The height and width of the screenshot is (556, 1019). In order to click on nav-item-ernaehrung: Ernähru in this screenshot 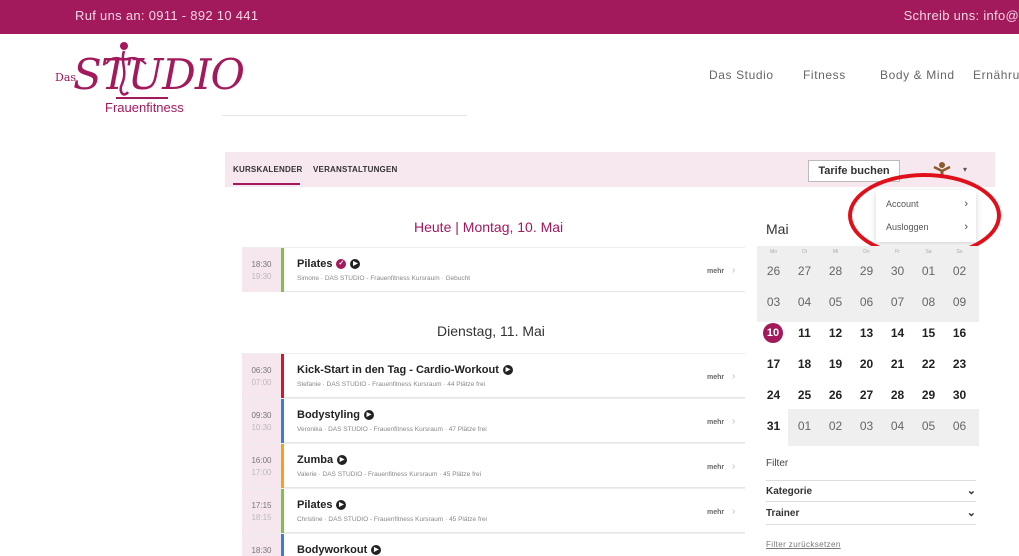, I will do `click(996, 75)`.